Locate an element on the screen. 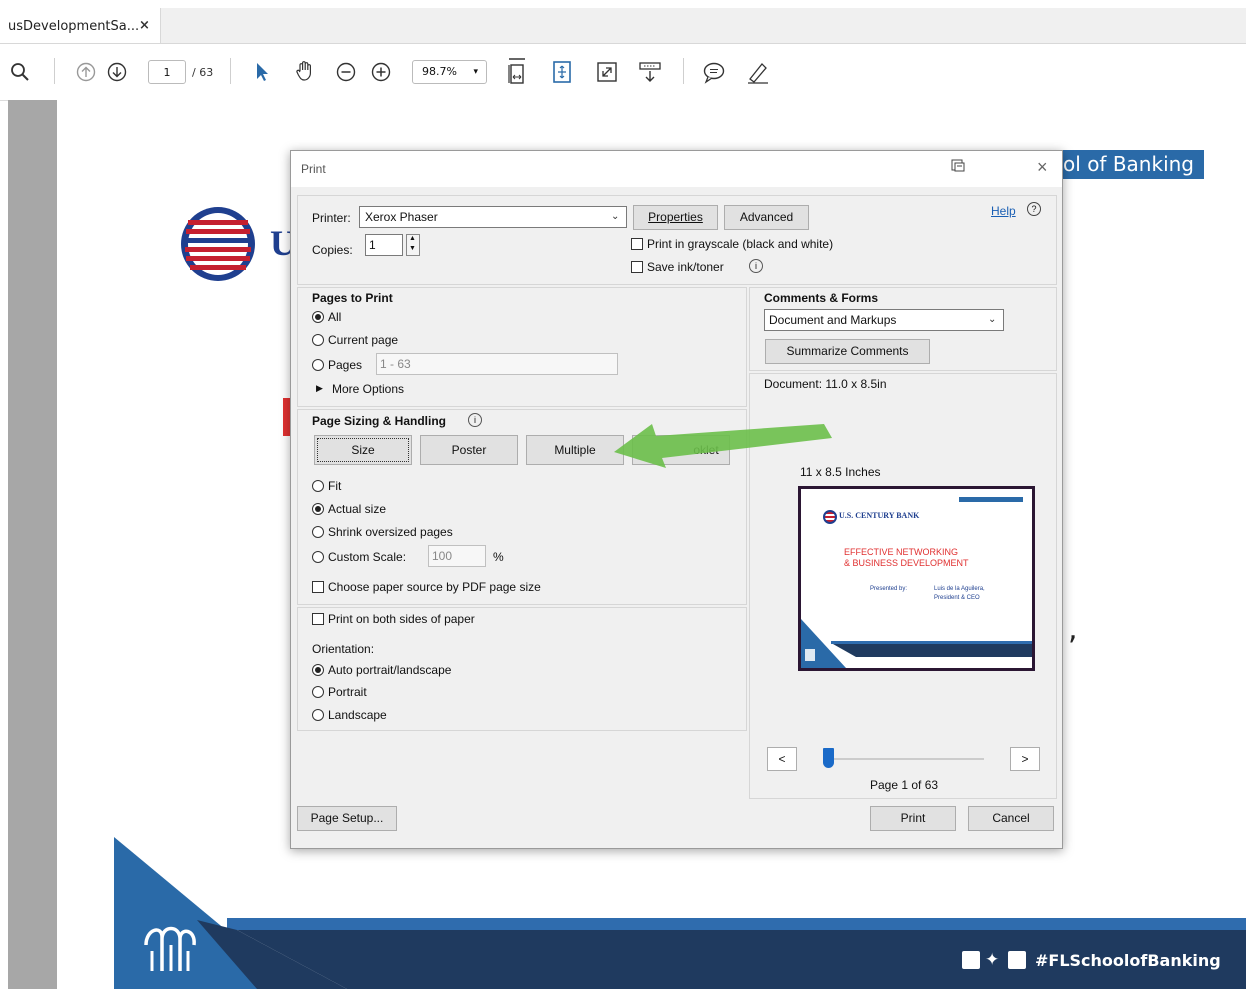 The height and width of the screenshot is (989, 1246). pages-heading: Pages to Print is located at coordinates (352, 298).